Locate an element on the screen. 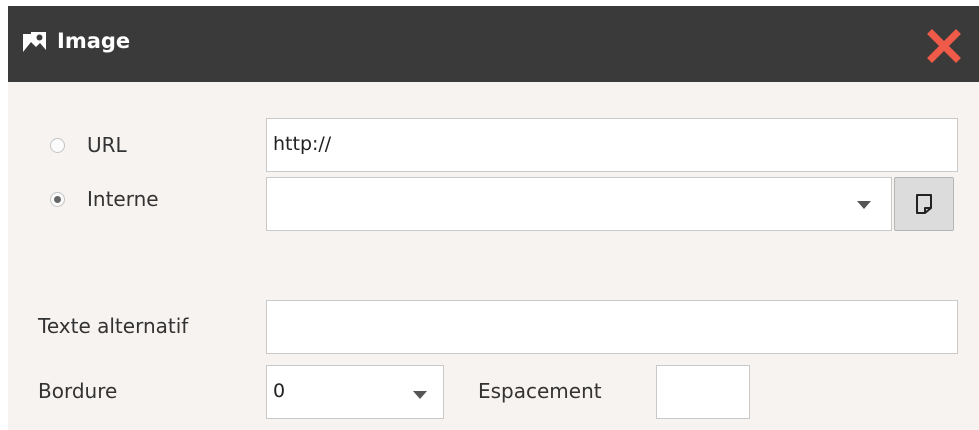 This screenshot has height=430, width=979. browse-button is located at coordinates (924, 204).